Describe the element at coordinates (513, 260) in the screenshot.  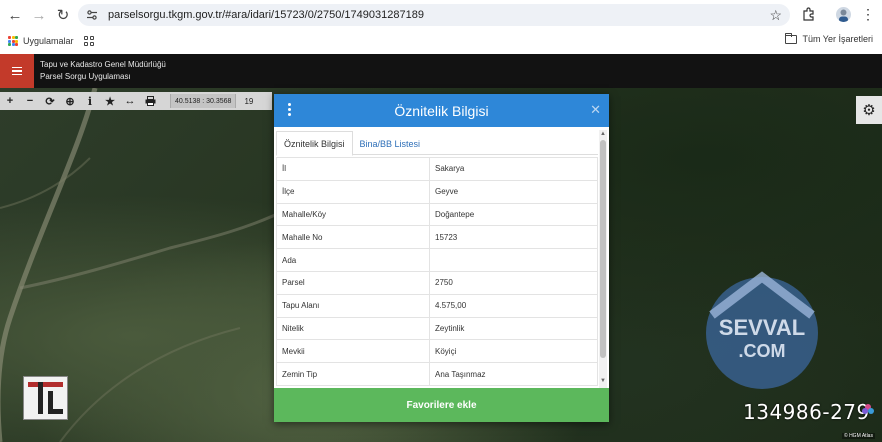
I see `attribute-value` at that location.